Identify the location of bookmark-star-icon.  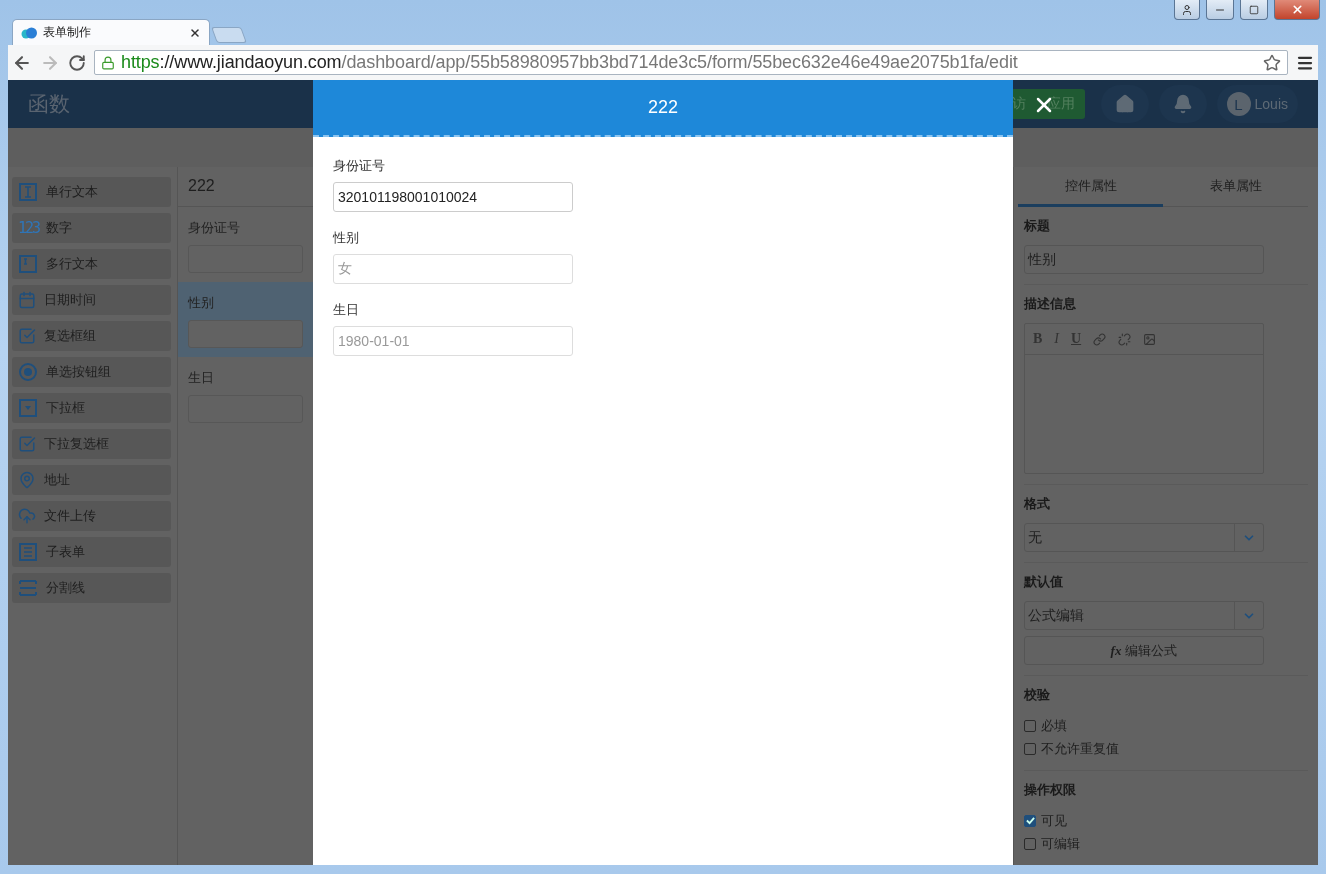
(1272, 62).